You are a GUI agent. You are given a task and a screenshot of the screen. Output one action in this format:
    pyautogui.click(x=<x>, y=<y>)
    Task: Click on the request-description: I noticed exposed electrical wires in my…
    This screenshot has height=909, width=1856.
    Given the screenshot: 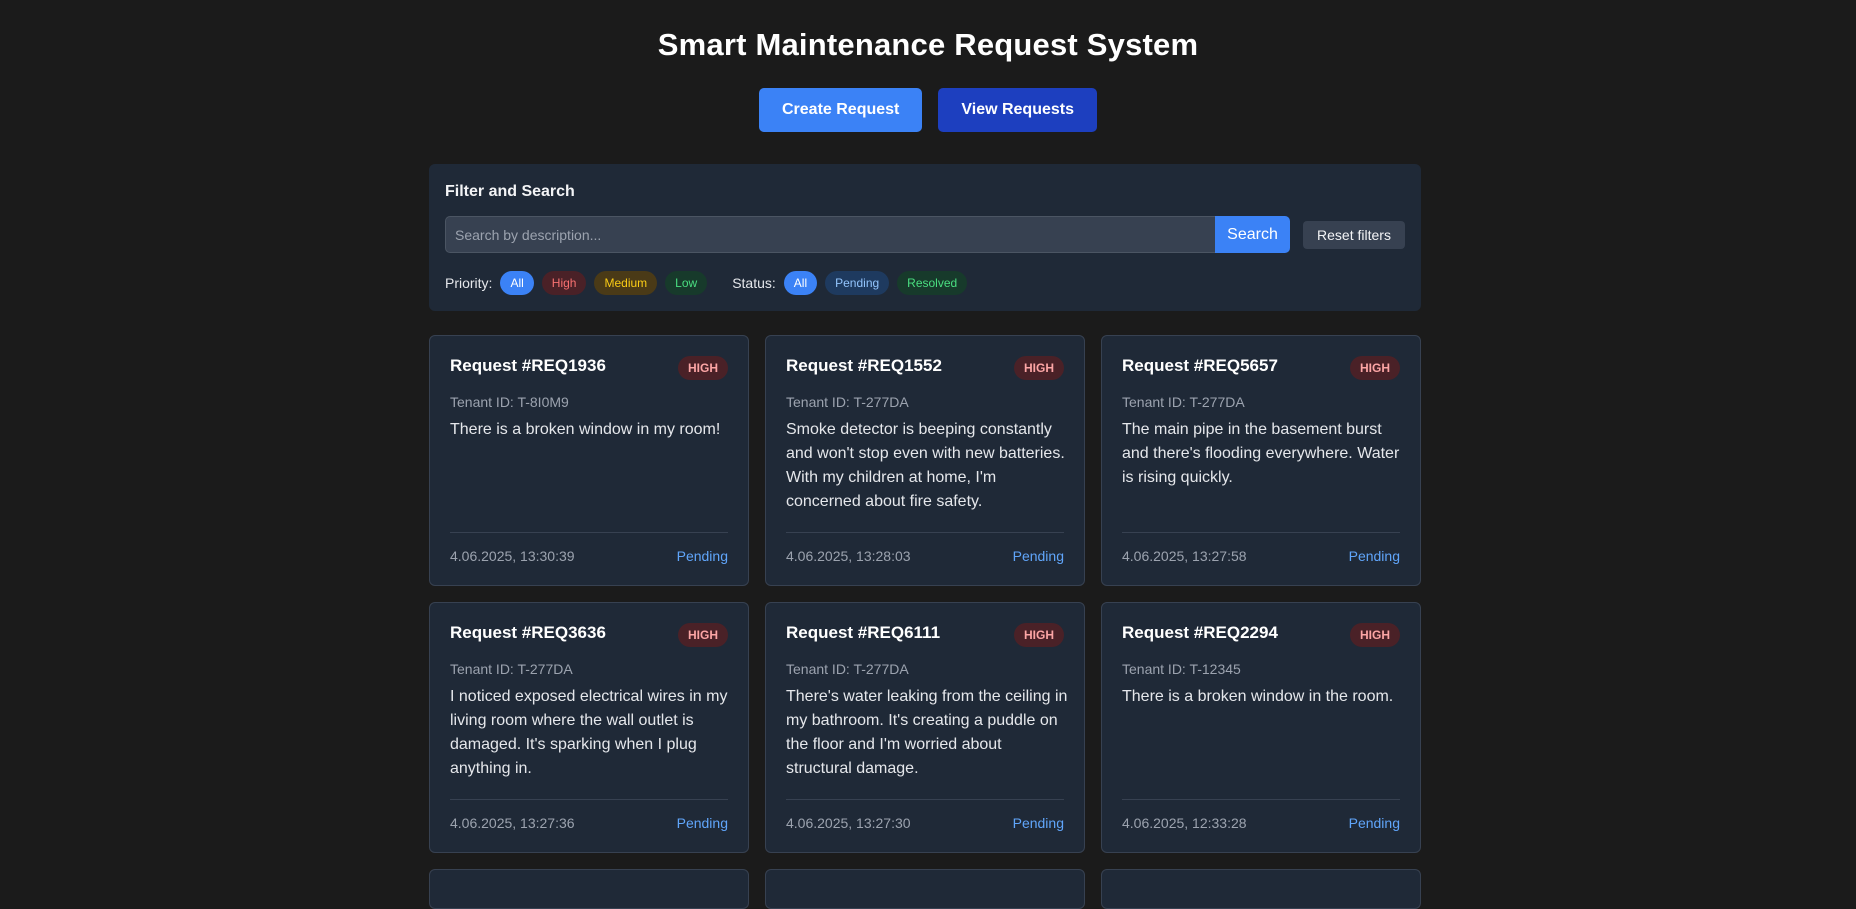 What is the action you would take?
    pyautogui.click(x=589, y=732)
    